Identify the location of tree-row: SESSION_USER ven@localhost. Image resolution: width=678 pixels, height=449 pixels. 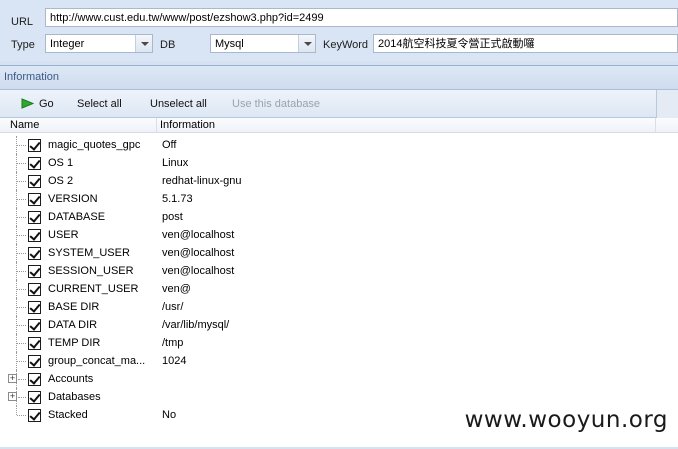
(339, 271).